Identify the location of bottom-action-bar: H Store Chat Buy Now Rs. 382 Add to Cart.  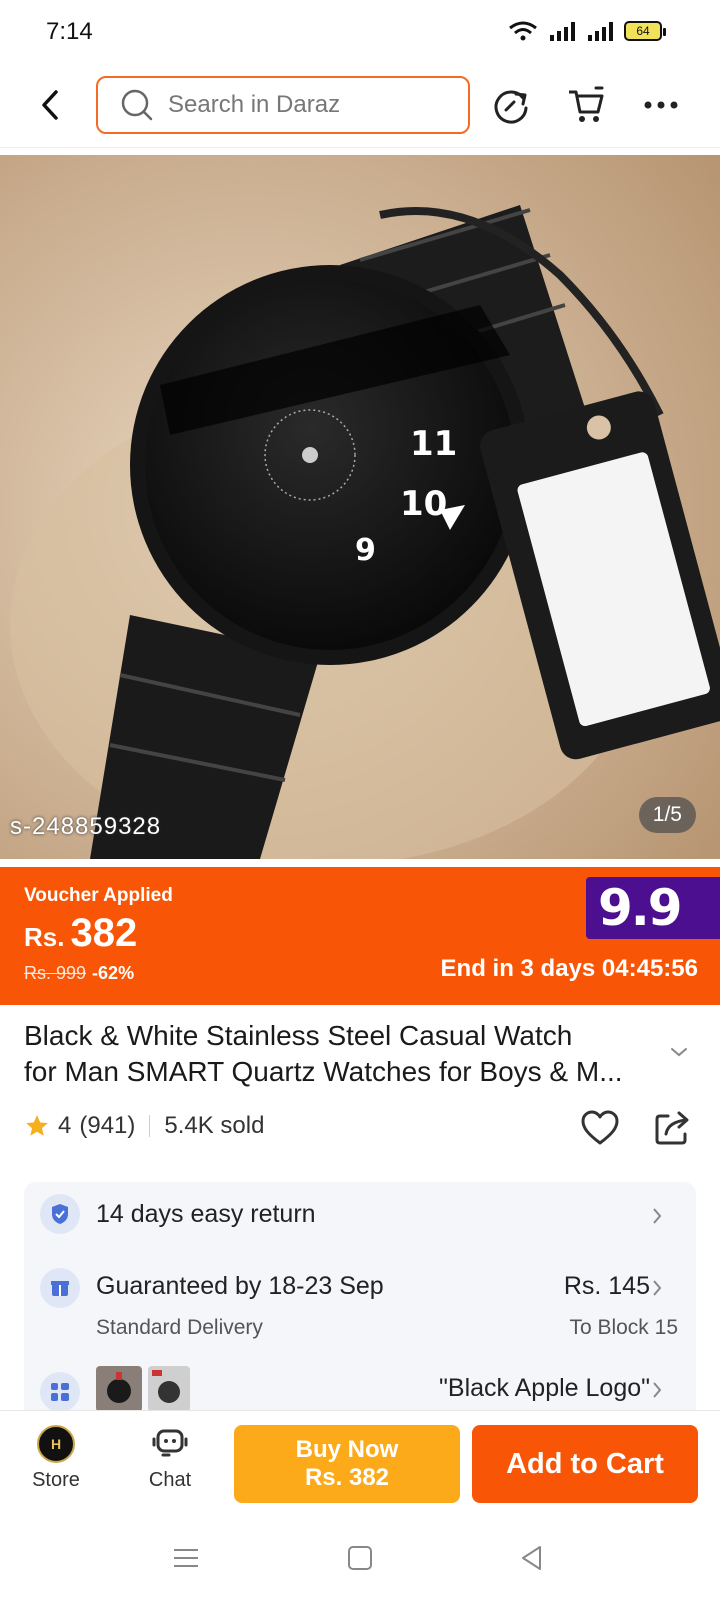
(360, 1463).